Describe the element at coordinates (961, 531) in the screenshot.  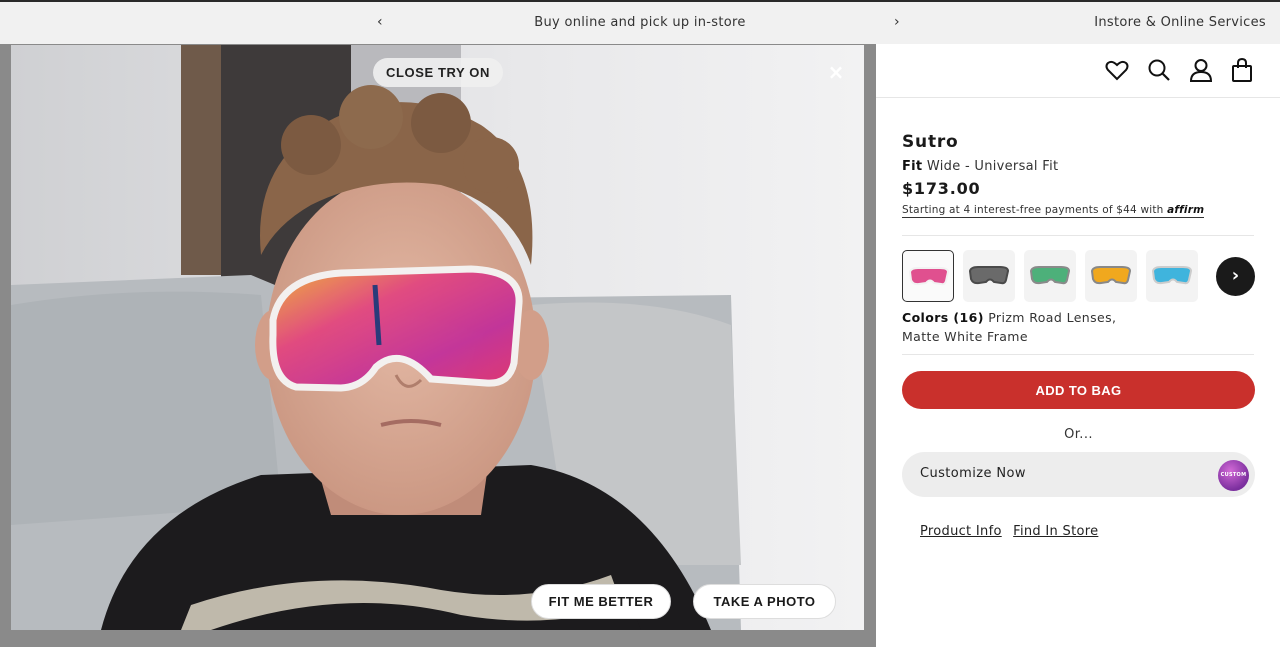
I see `product-info-link: Product Info` at that location.